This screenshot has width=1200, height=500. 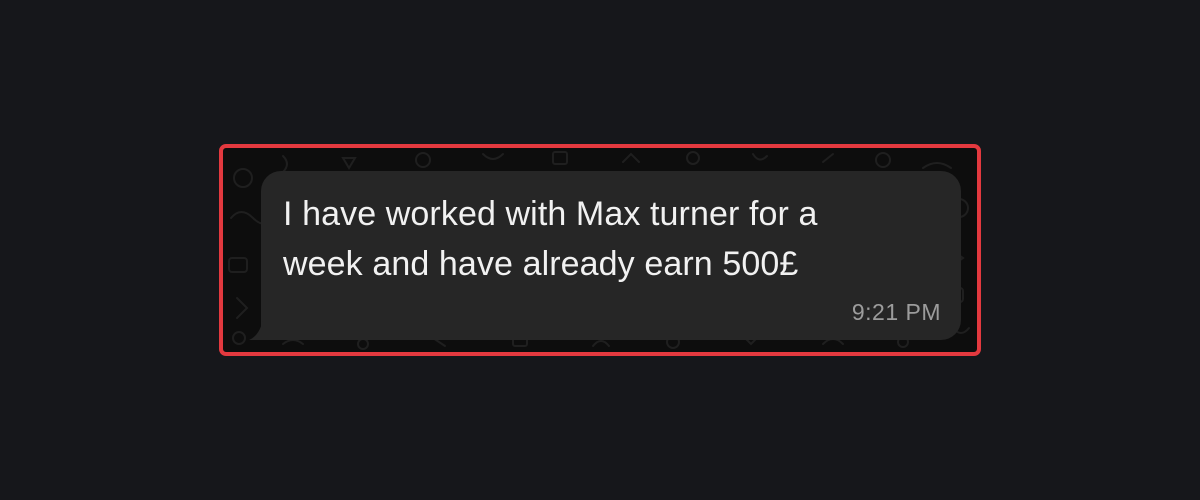 What do you see at coordinates (896, 312) in the screenshot?
I see `message-timestamp: 9:21 PM` at bounding box center [896, 312].